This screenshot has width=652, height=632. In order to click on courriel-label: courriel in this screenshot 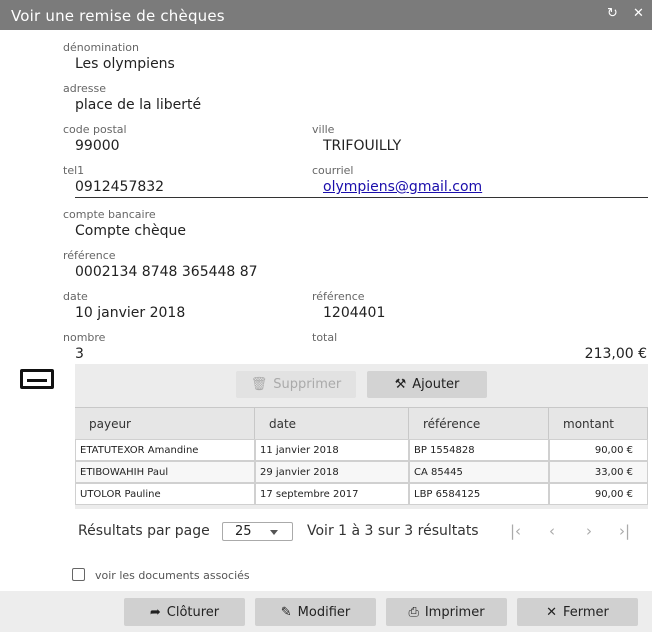, I will do `click(333, 170)`.